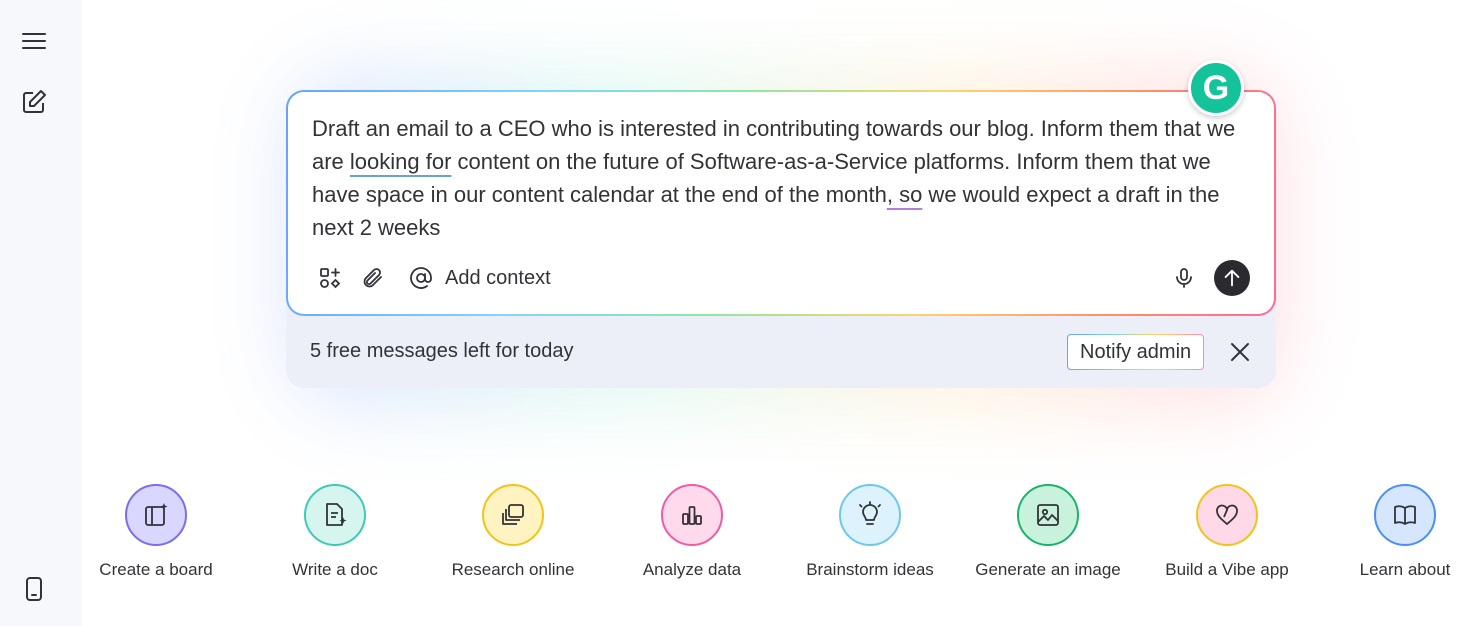 This screenshot has width=1480, height=626. I want to click on mobile-device-icon, so click(34, 589).